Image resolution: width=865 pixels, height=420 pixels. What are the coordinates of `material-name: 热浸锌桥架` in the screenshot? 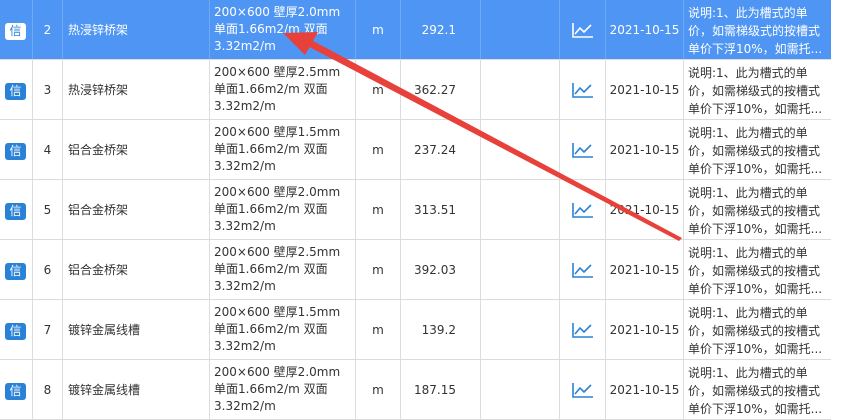 It's located at (136, 29).